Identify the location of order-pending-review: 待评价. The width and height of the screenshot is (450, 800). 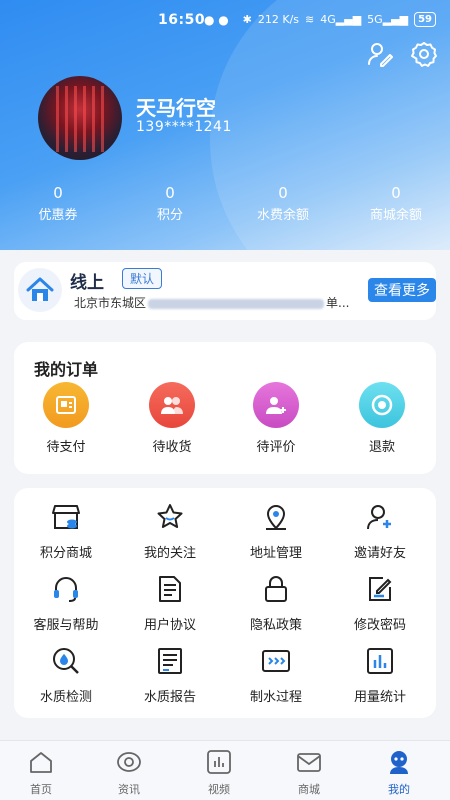
(276, 418).